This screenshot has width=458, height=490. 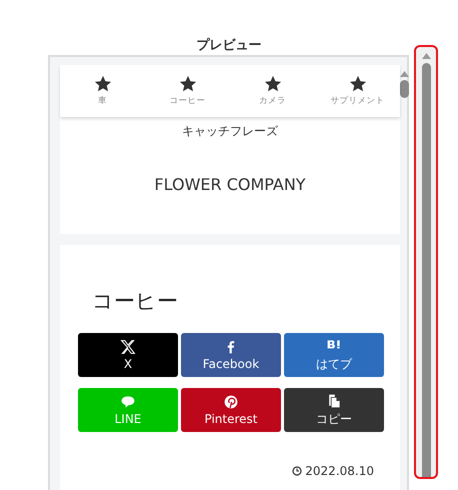 I want to click on copy-icon, so click(x=334, y=400).